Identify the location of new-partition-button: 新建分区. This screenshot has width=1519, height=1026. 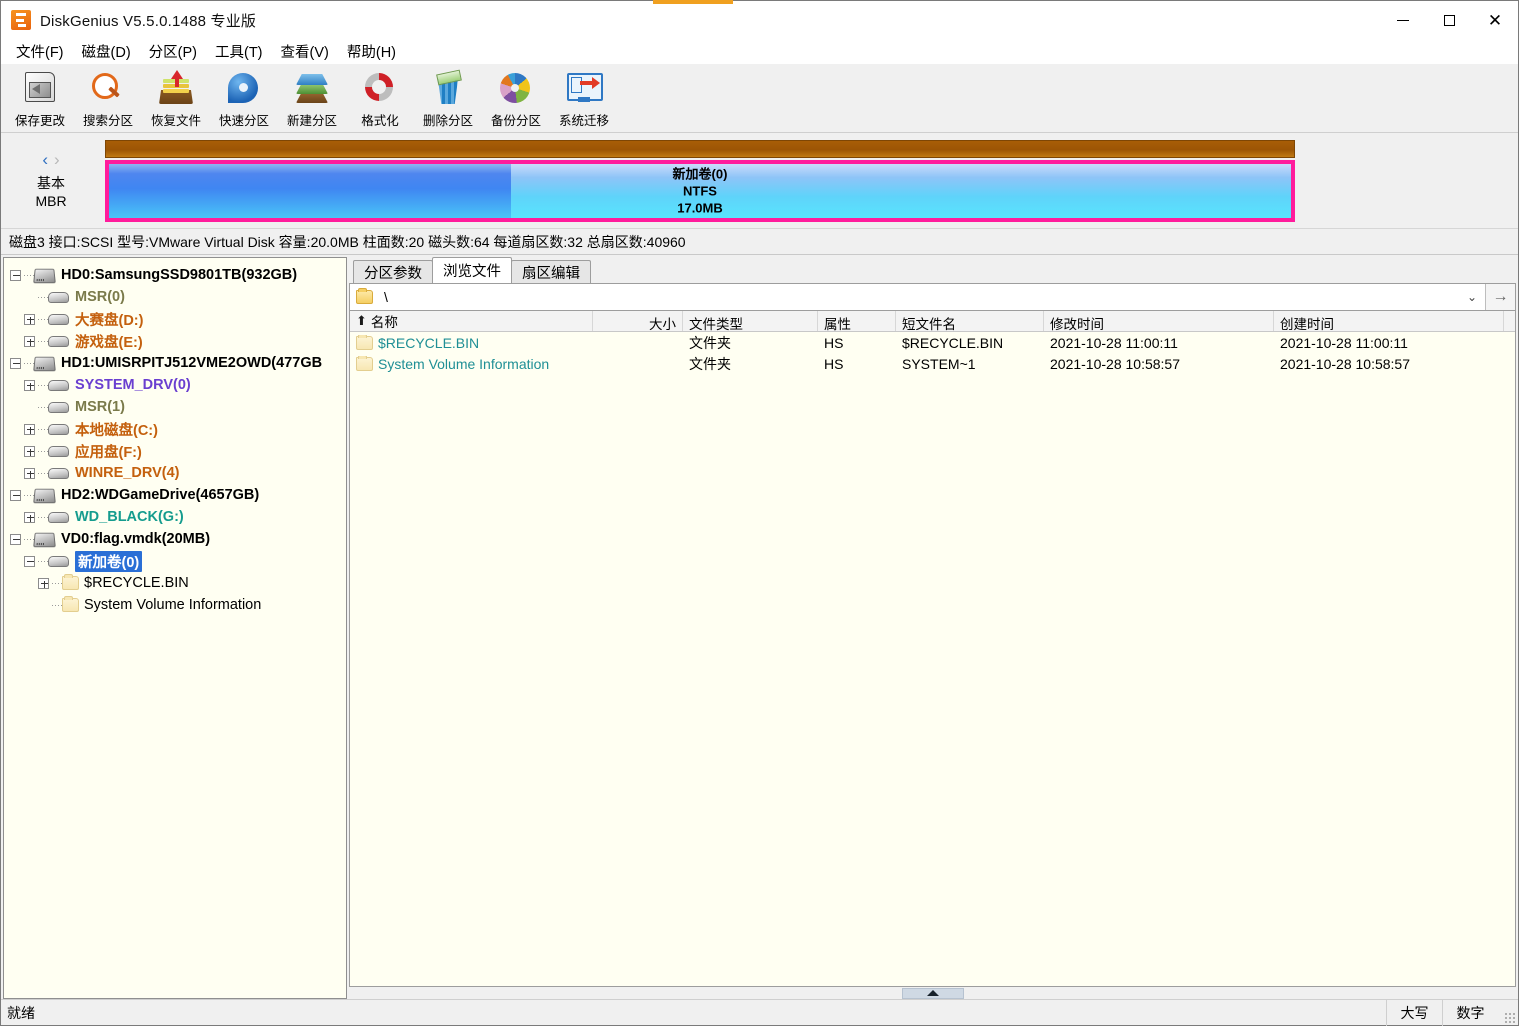
(312, 99).